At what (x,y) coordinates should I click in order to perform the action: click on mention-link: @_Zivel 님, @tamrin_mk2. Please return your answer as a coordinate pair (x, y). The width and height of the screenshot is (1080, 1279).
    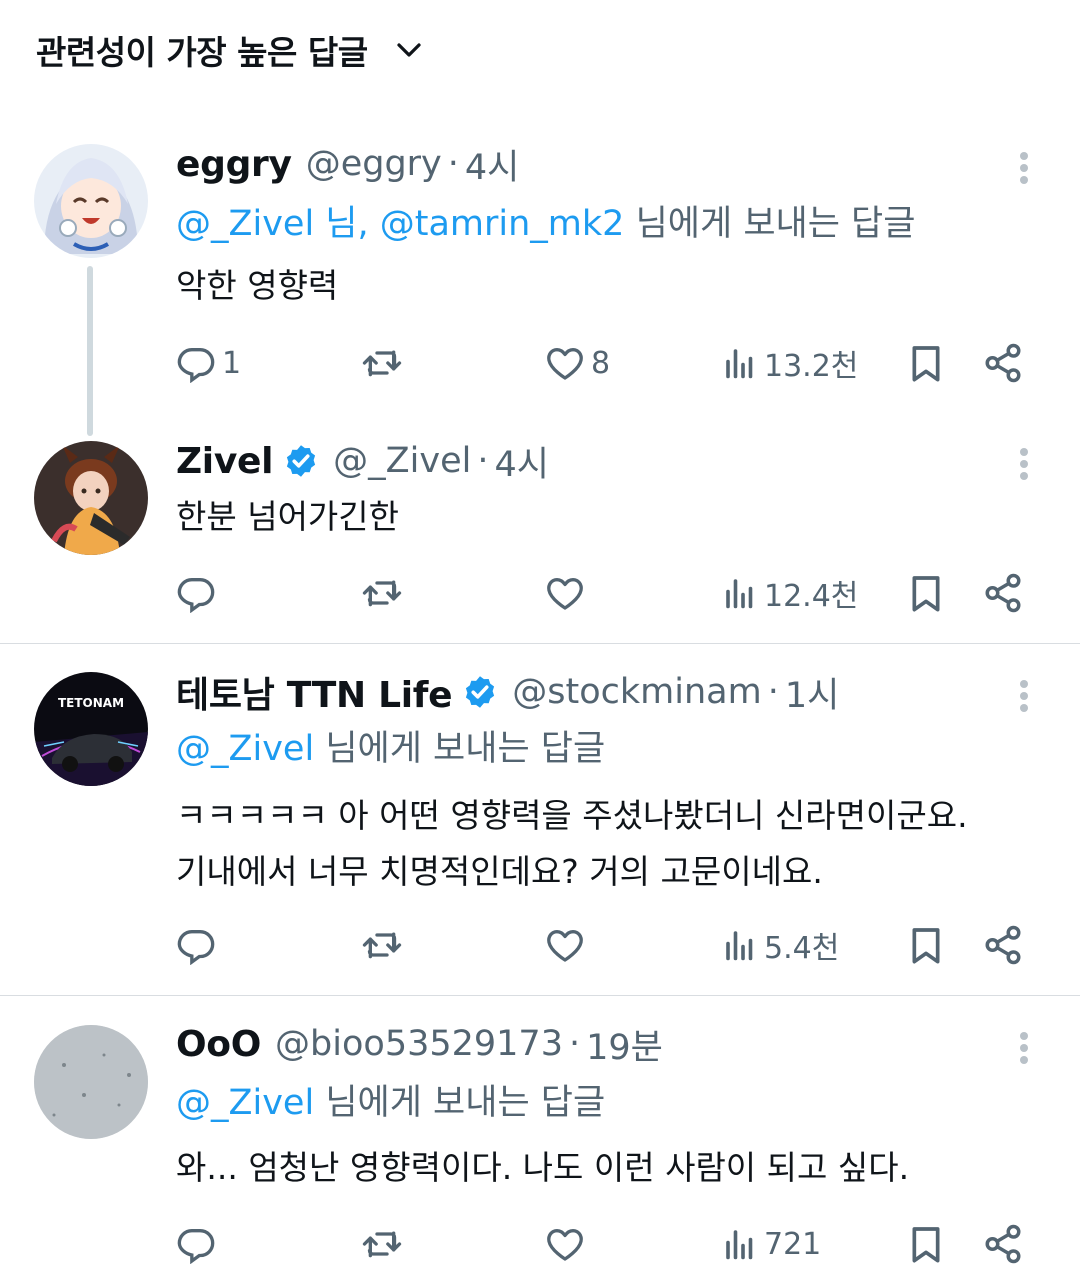
    Looking at the image, I should click on (400, 224).